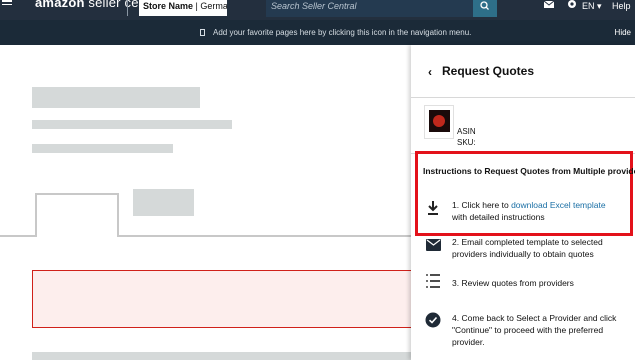 Image resolution: width=635 pixels, height=360 pixels. I want to click on language-selector: EN ▾, so click(592, 6).